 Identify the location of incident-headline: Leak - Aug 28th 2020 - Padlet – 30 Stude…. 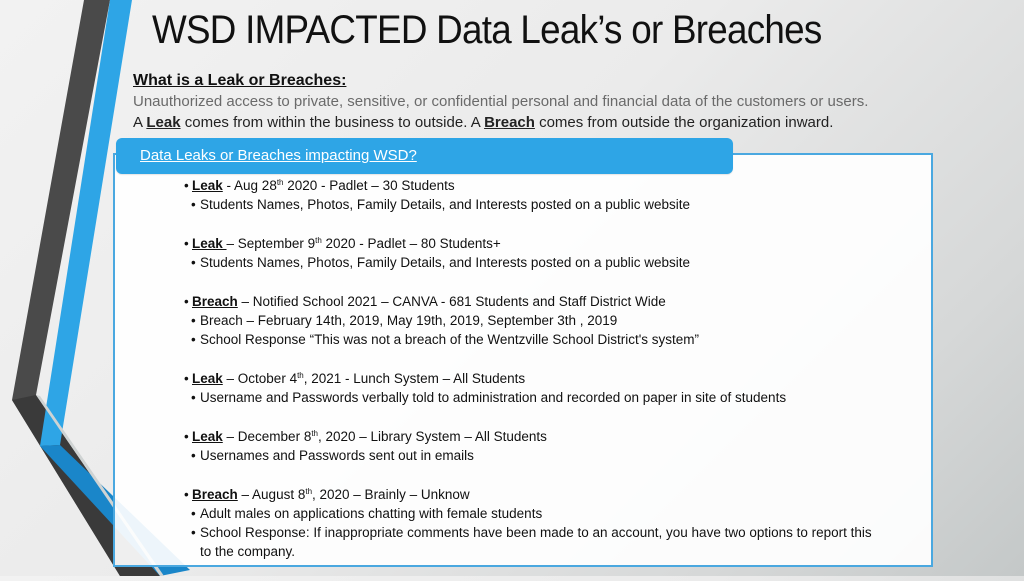
(534, 185).